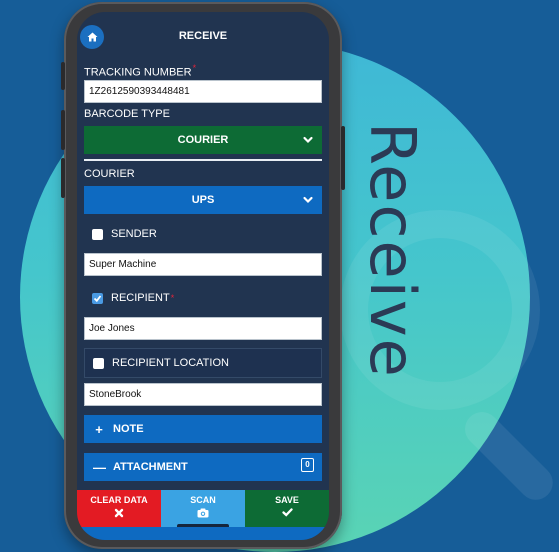 The height and width of the screenshot is (552, 559). I want to click on plus-icon: +, so click(99, 429).